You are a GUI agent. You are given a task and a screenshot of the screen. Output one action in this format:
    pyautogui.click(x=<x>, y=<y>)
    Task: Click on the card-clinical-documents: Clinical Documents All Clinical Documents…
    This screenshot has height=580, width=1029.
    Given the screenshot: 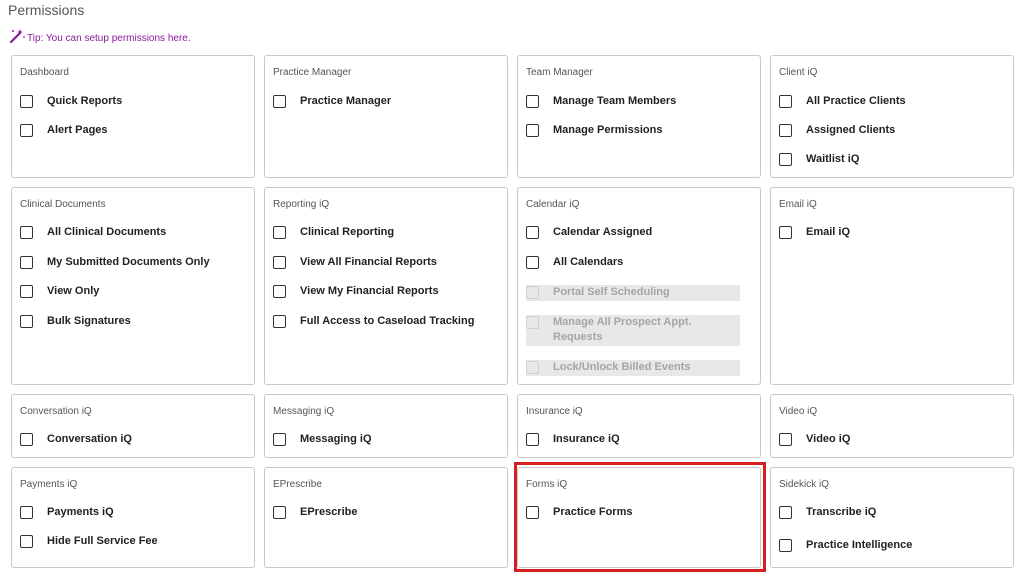 What is the action you would take?
    pyautogui.click(x=133, y=286)
    